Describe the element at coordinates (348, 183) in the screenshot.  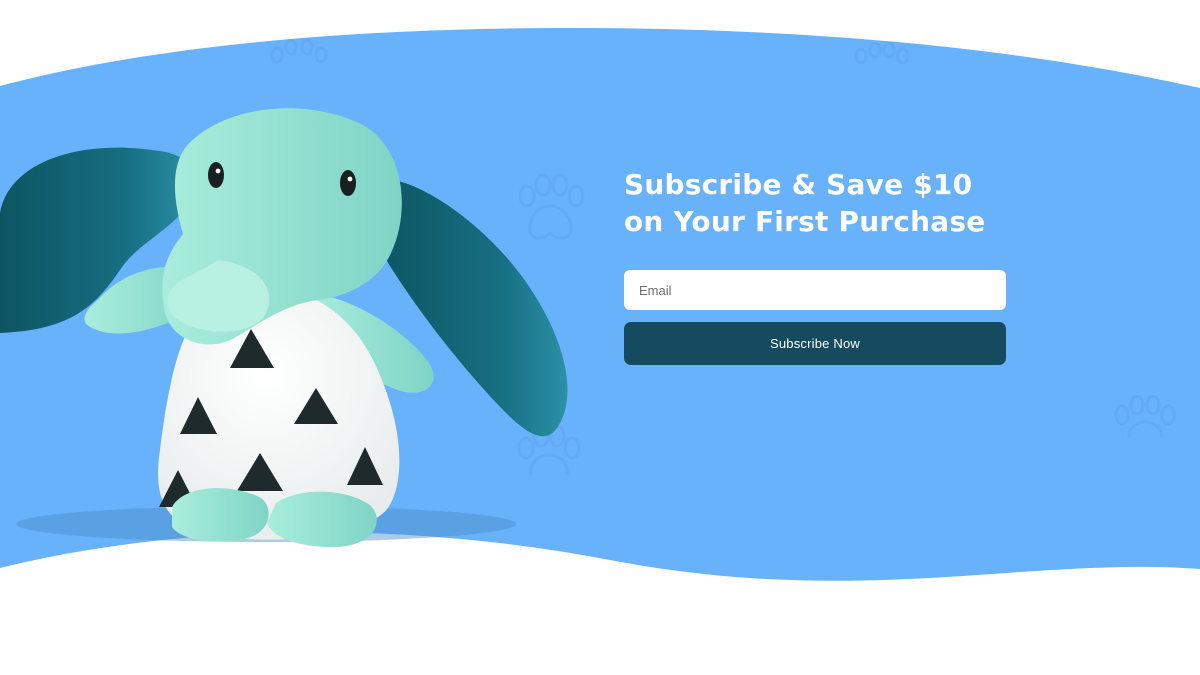
I see `toy-eye-right` at that location.